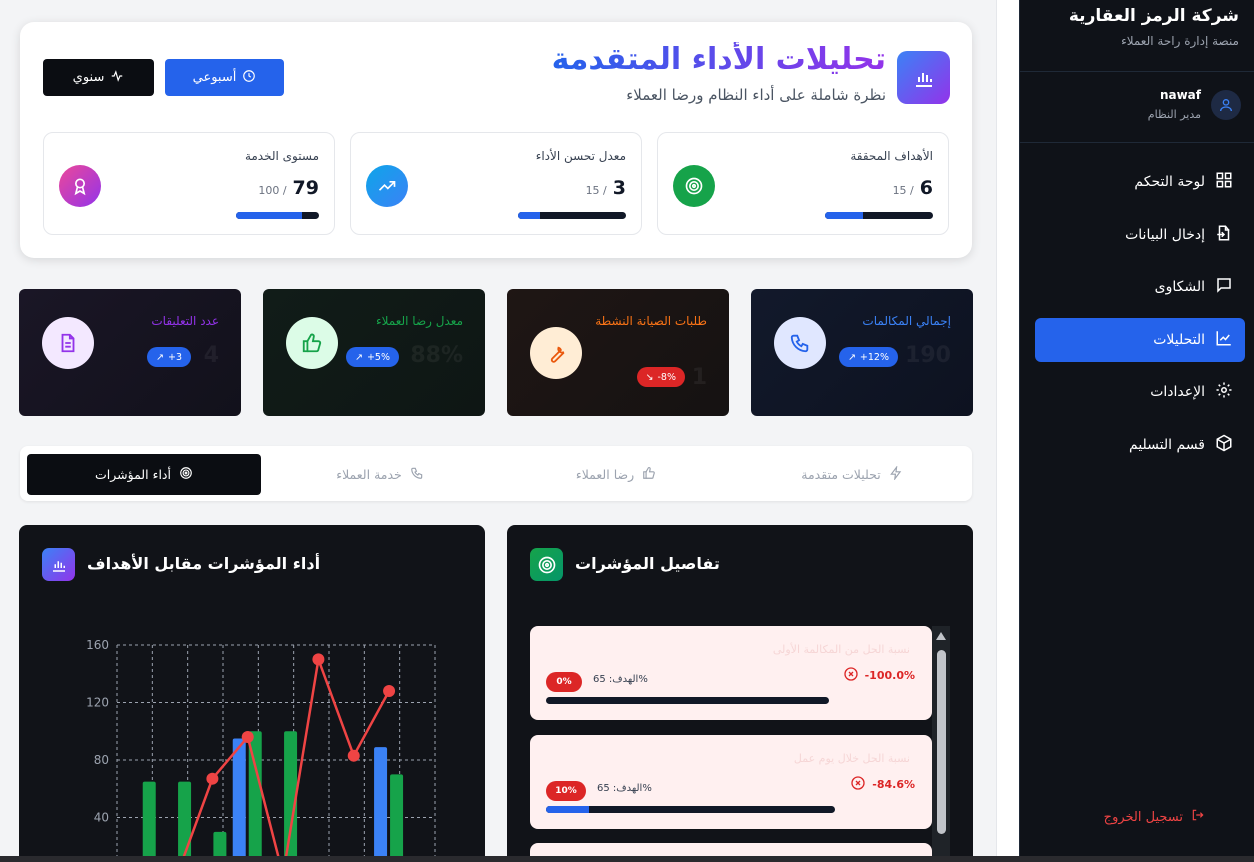 Image resolution: width=1254 pixels, height=862 pixels. I want to click on stat-value: 100 / 79, so click(288, 188).